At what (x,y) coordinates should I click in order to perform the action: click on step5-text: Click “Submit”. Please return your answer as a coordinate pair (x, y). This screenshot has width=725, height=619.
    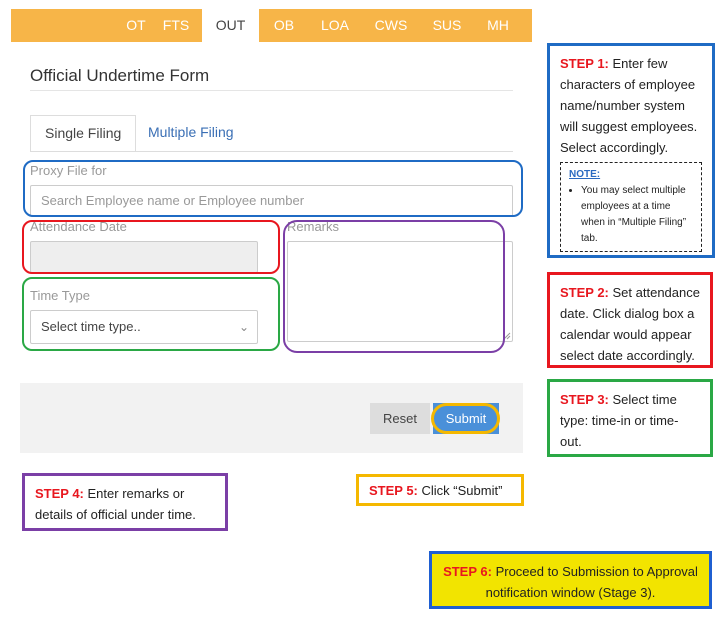
    Looking at the image, I should click on (462, 490).